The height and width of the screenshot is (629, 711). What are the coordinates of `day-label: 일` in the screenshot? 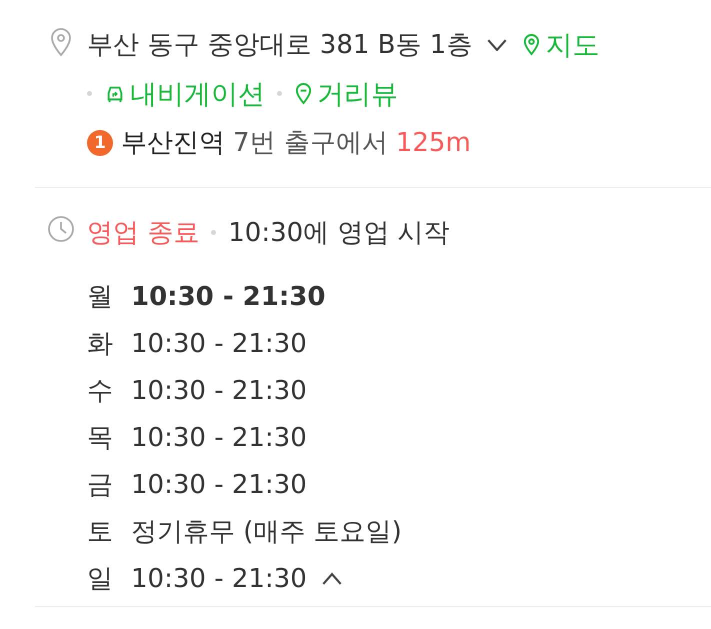 It's located at (100, 579).